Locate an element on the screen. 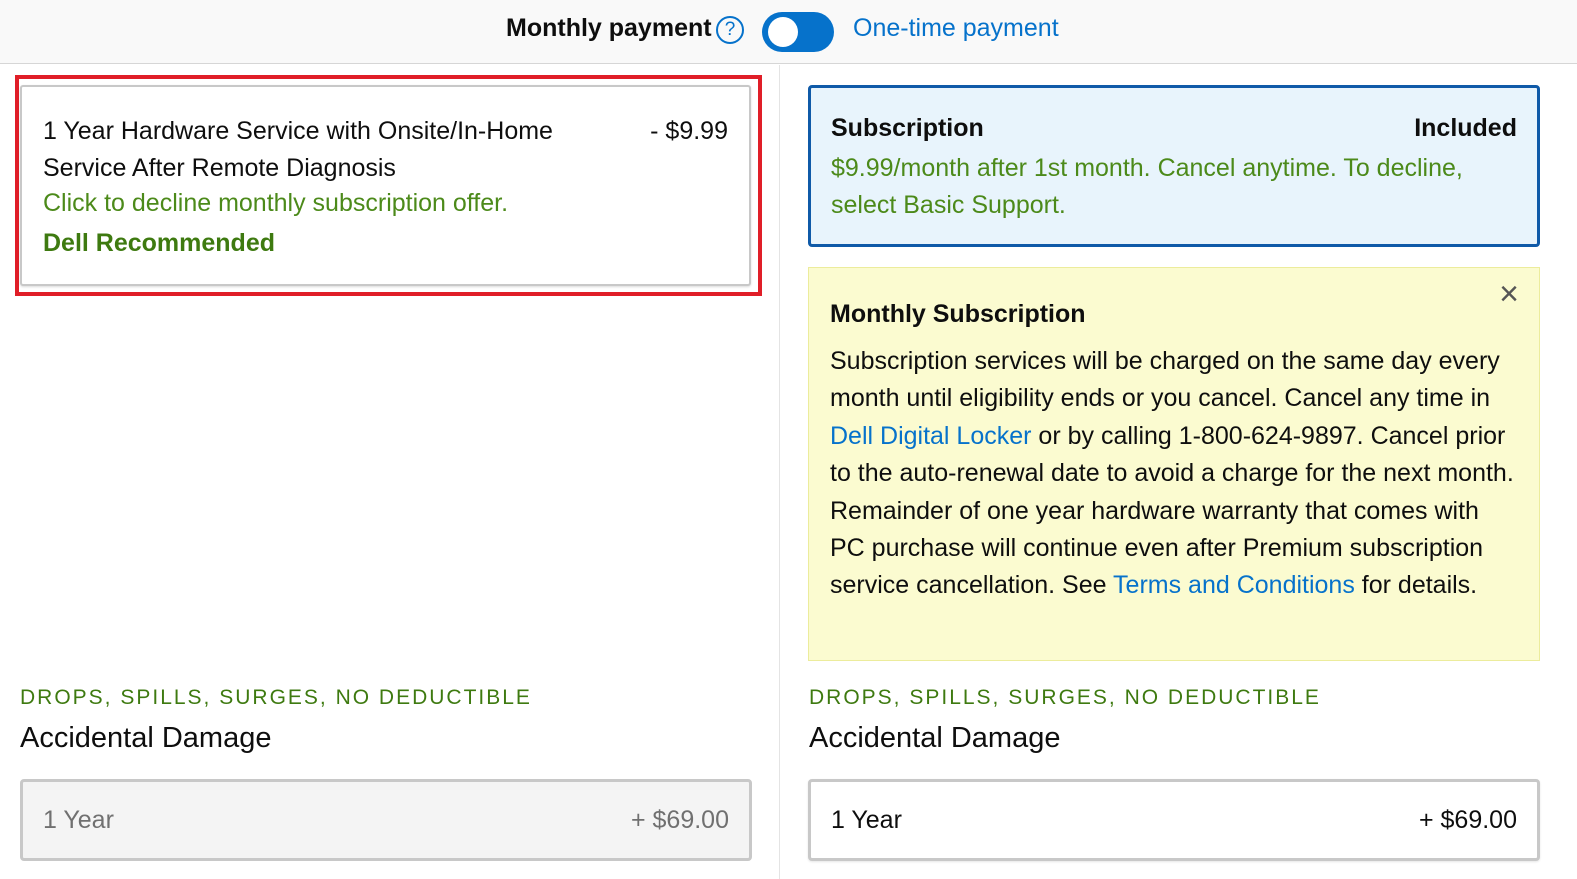  info-heading: Monthly Subscription is located at coordinates (958, 314).